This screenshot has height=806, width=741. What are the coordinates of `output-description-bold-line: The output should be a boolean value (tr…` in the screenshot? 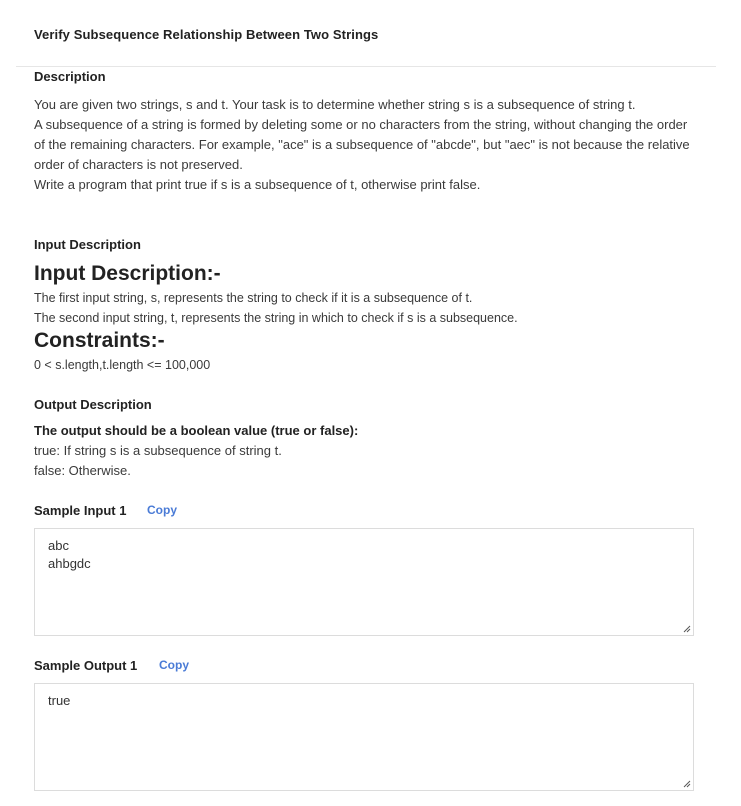 It's located at (196, 430).